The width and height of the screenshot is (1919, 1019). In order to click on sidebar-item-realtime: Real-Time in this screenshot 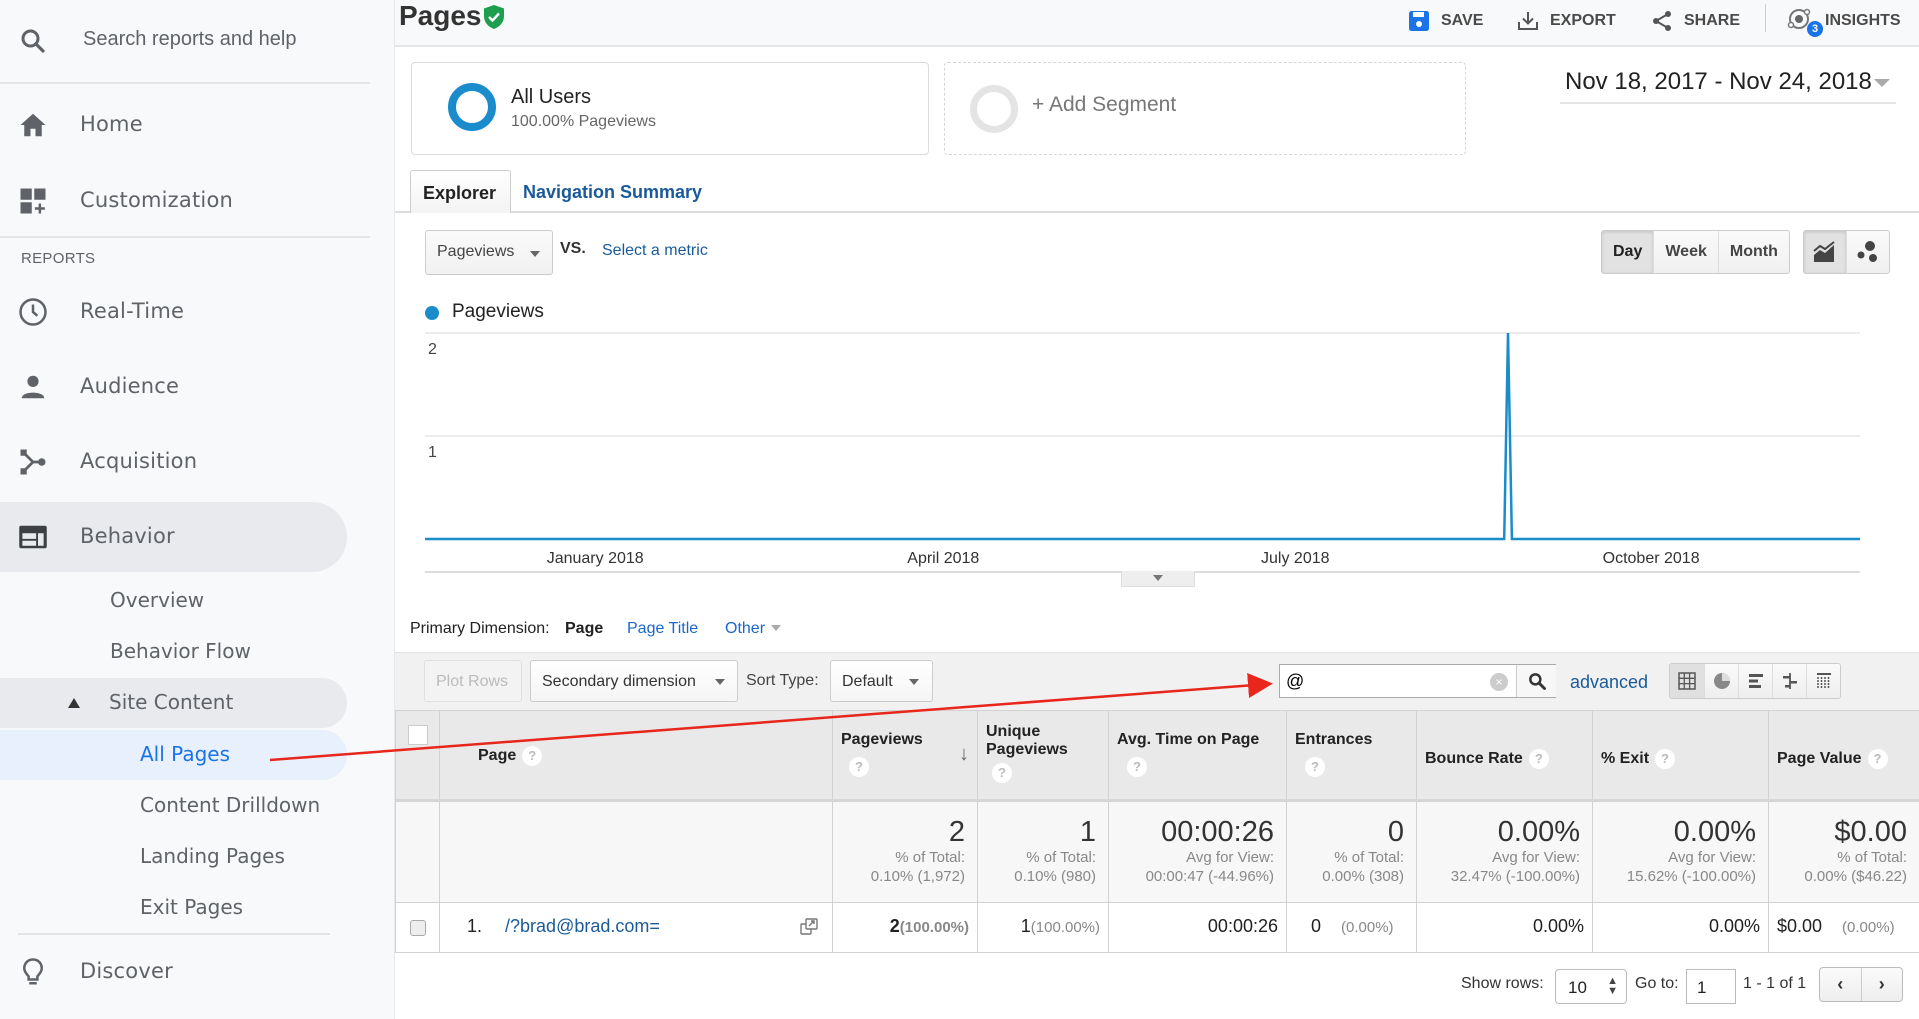, I will do `click(173, 312)`.